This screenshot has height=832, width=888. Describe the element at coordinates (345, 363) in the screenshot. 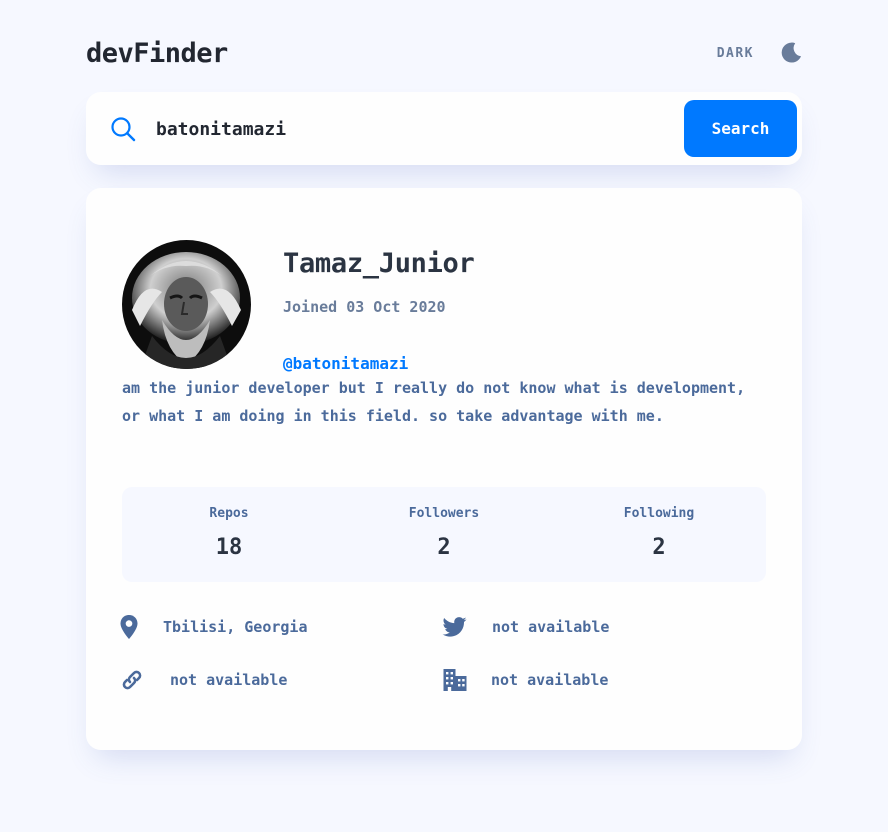

I see `profile-login-link: @batonitamazi` at that location.